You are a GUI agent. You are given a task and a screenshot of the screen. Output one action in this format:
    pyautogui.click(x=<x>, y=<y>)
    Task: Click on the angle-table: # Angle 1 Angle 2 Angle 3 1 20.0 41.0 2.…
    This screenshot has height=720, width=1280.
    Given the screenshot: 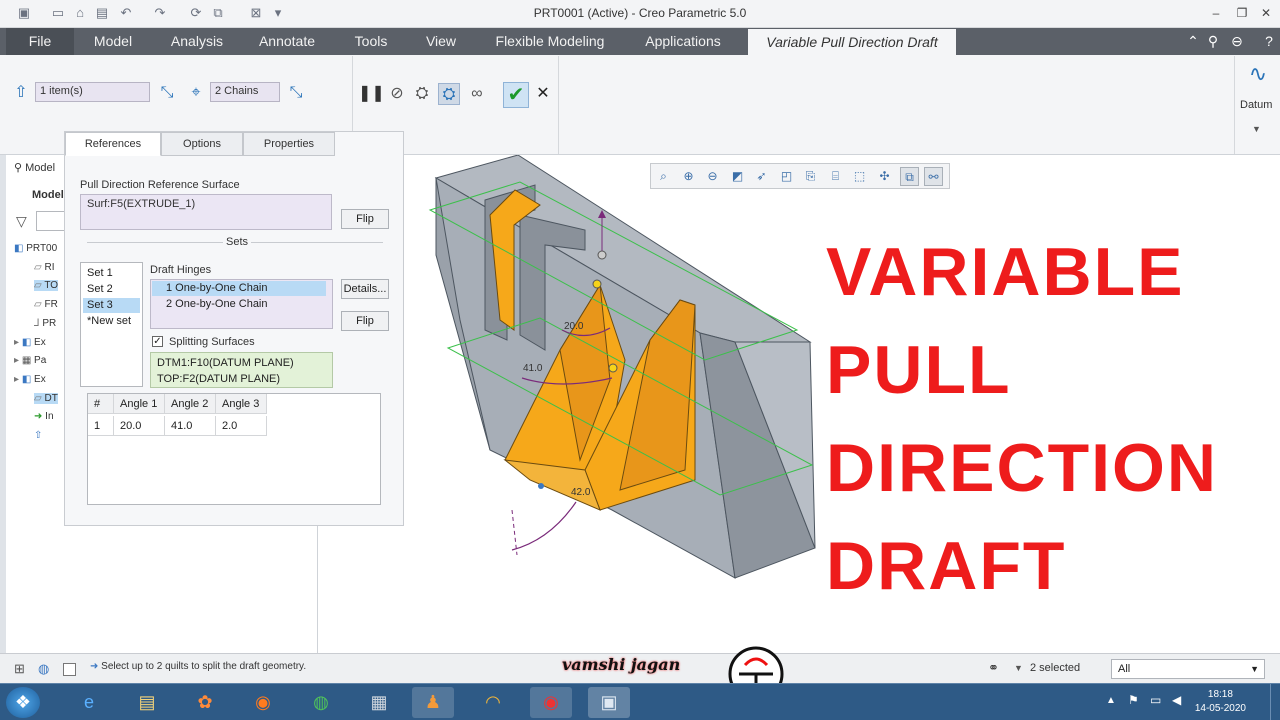 What is the action you would take?
    pyautogui.click(x=234, y=449)
    